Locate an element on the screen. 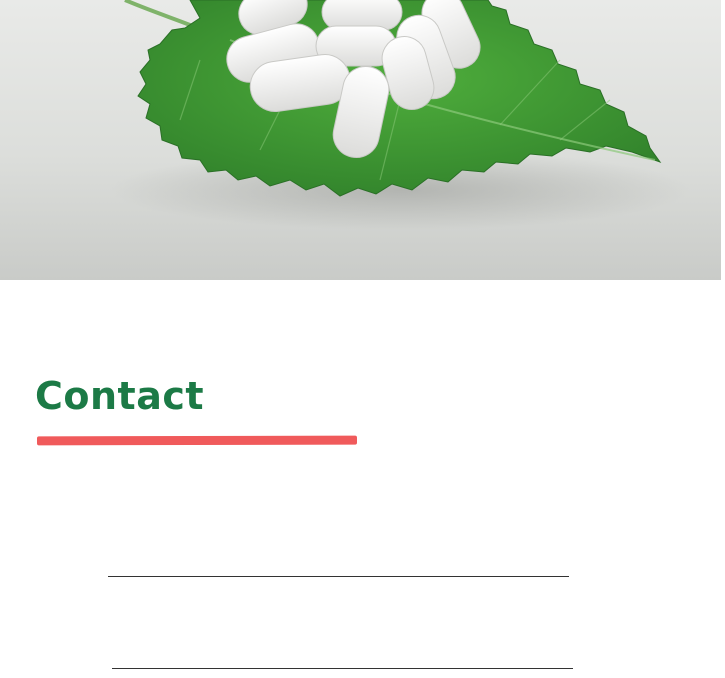  title-accent-bar is located at coordinates (197, 440).